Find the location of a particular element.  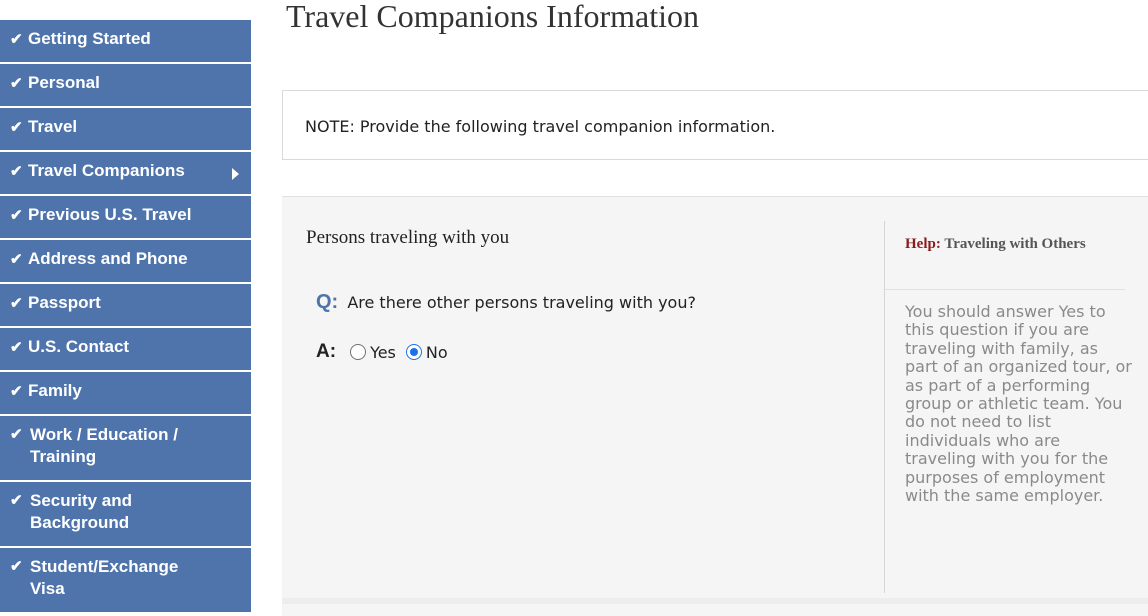

radio-yes-label: Yes is located at coordinates (383, 352).